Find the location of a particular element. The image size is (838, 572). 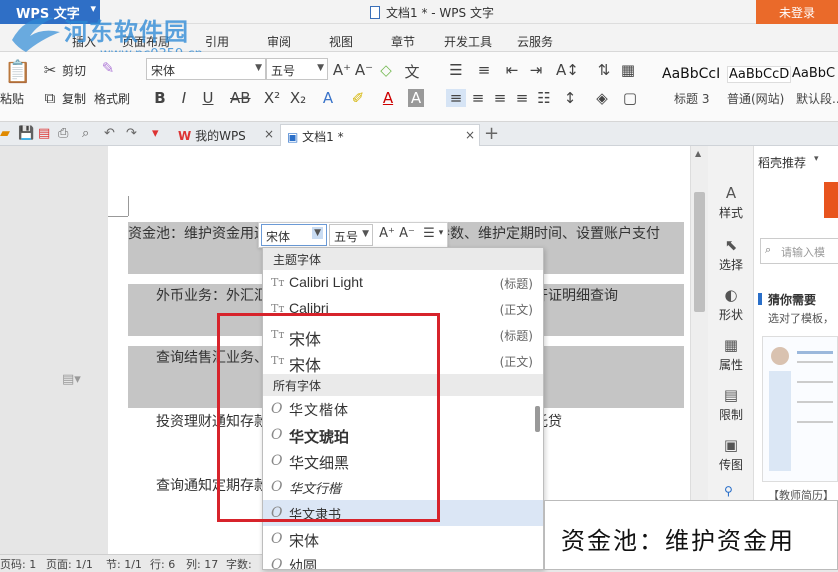

clear-format-icon: ◇ is located at coordinates (386, 70).